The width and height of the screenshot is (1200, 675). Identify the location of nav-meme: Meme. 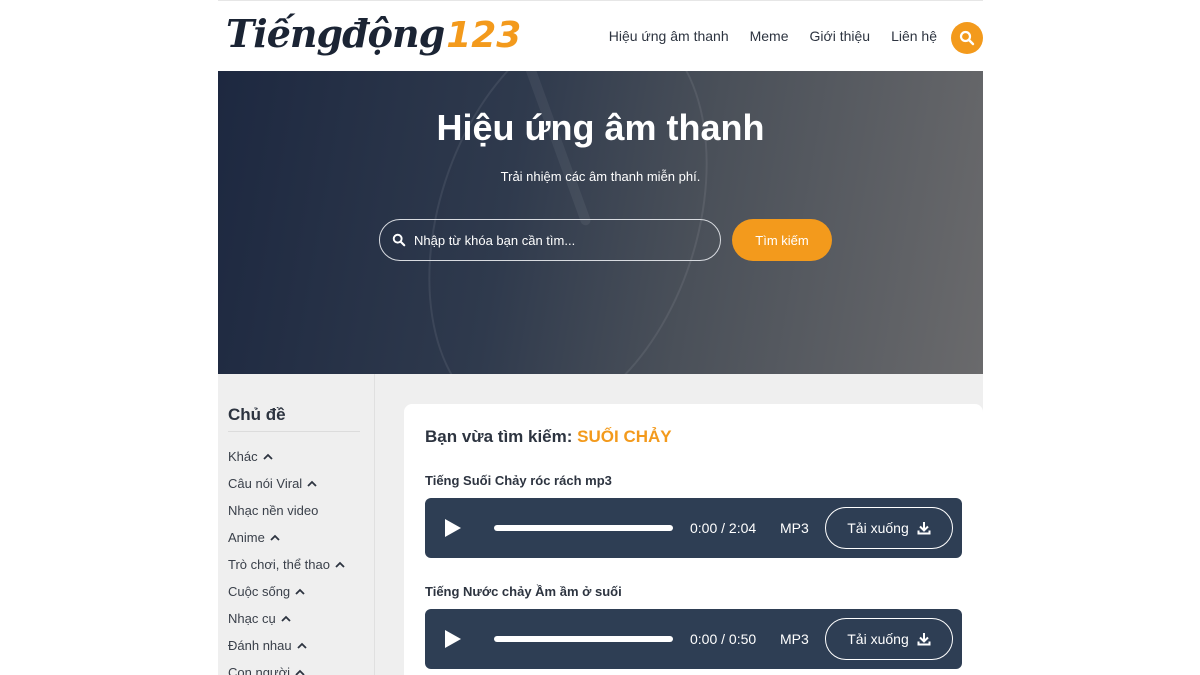
(769, 36).